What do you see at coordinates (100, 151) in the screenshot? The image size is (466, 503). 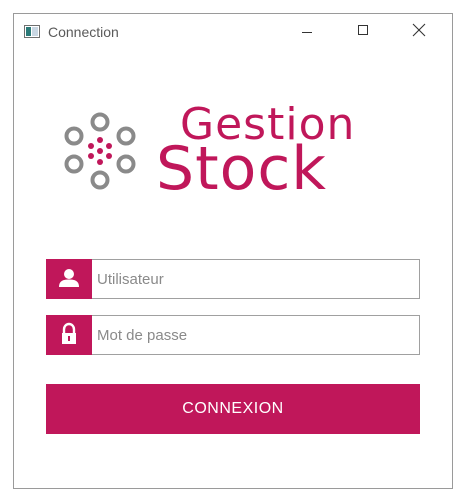 I see `dots-circle-logo-icon` at bounding box center [100, 151].